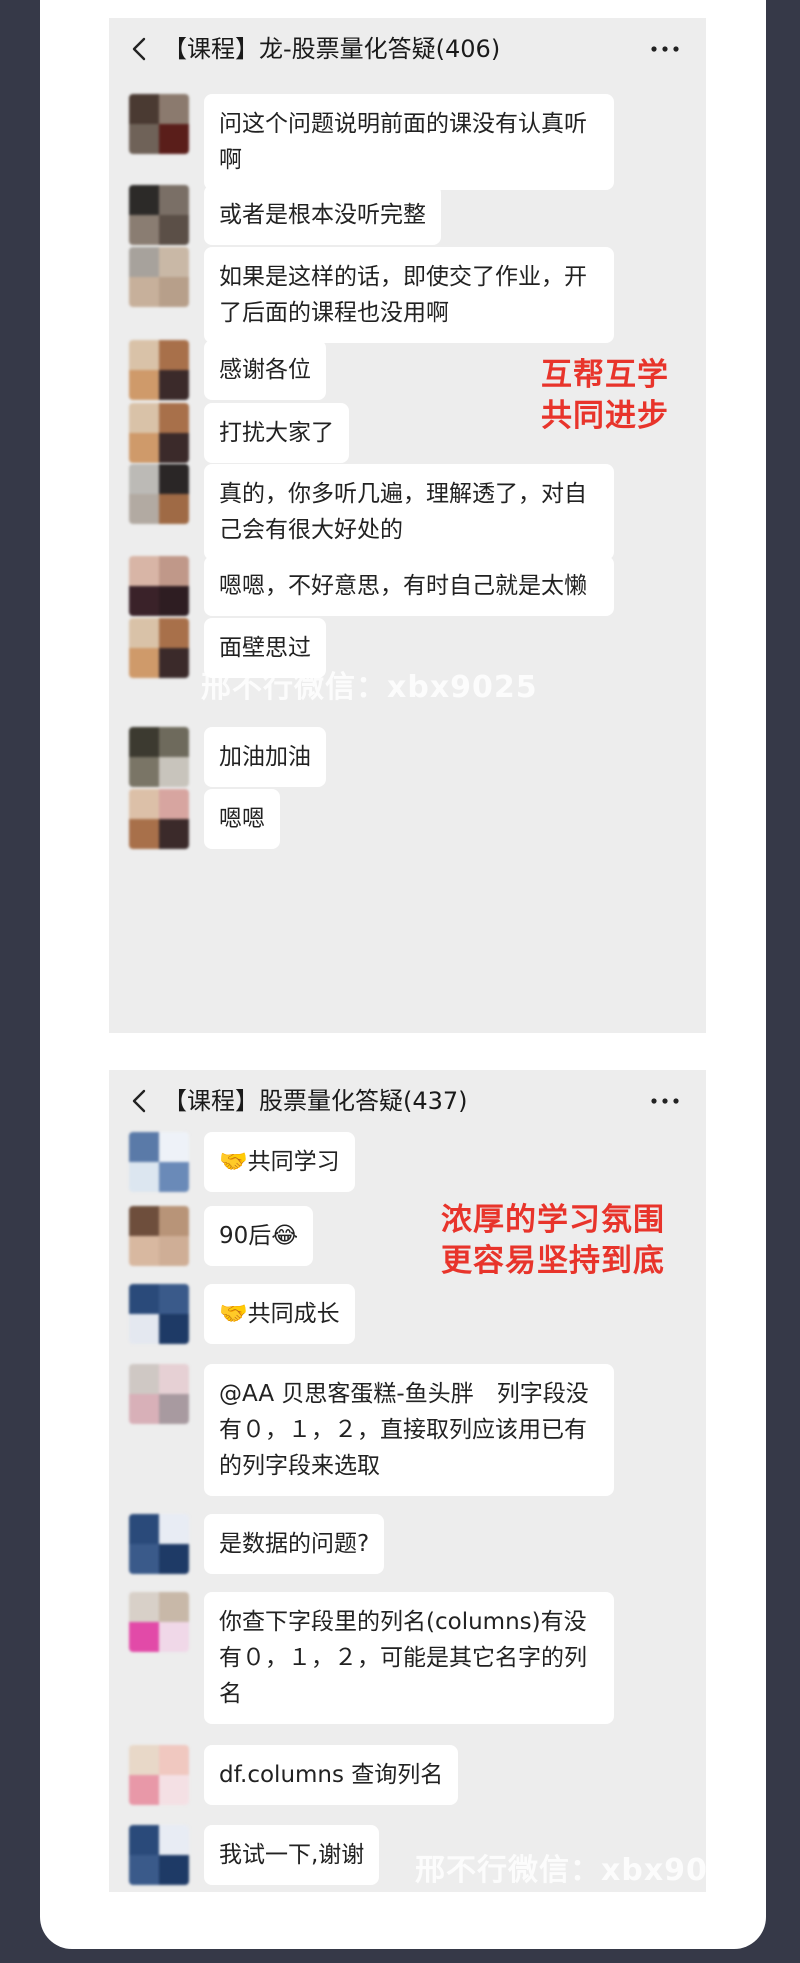  What do you see at coordinates (409, 142) in the screenshot?
I see `message-bubble: 问这个问题说明前面的课没有认真听啊` at bounding box center [409, 142].